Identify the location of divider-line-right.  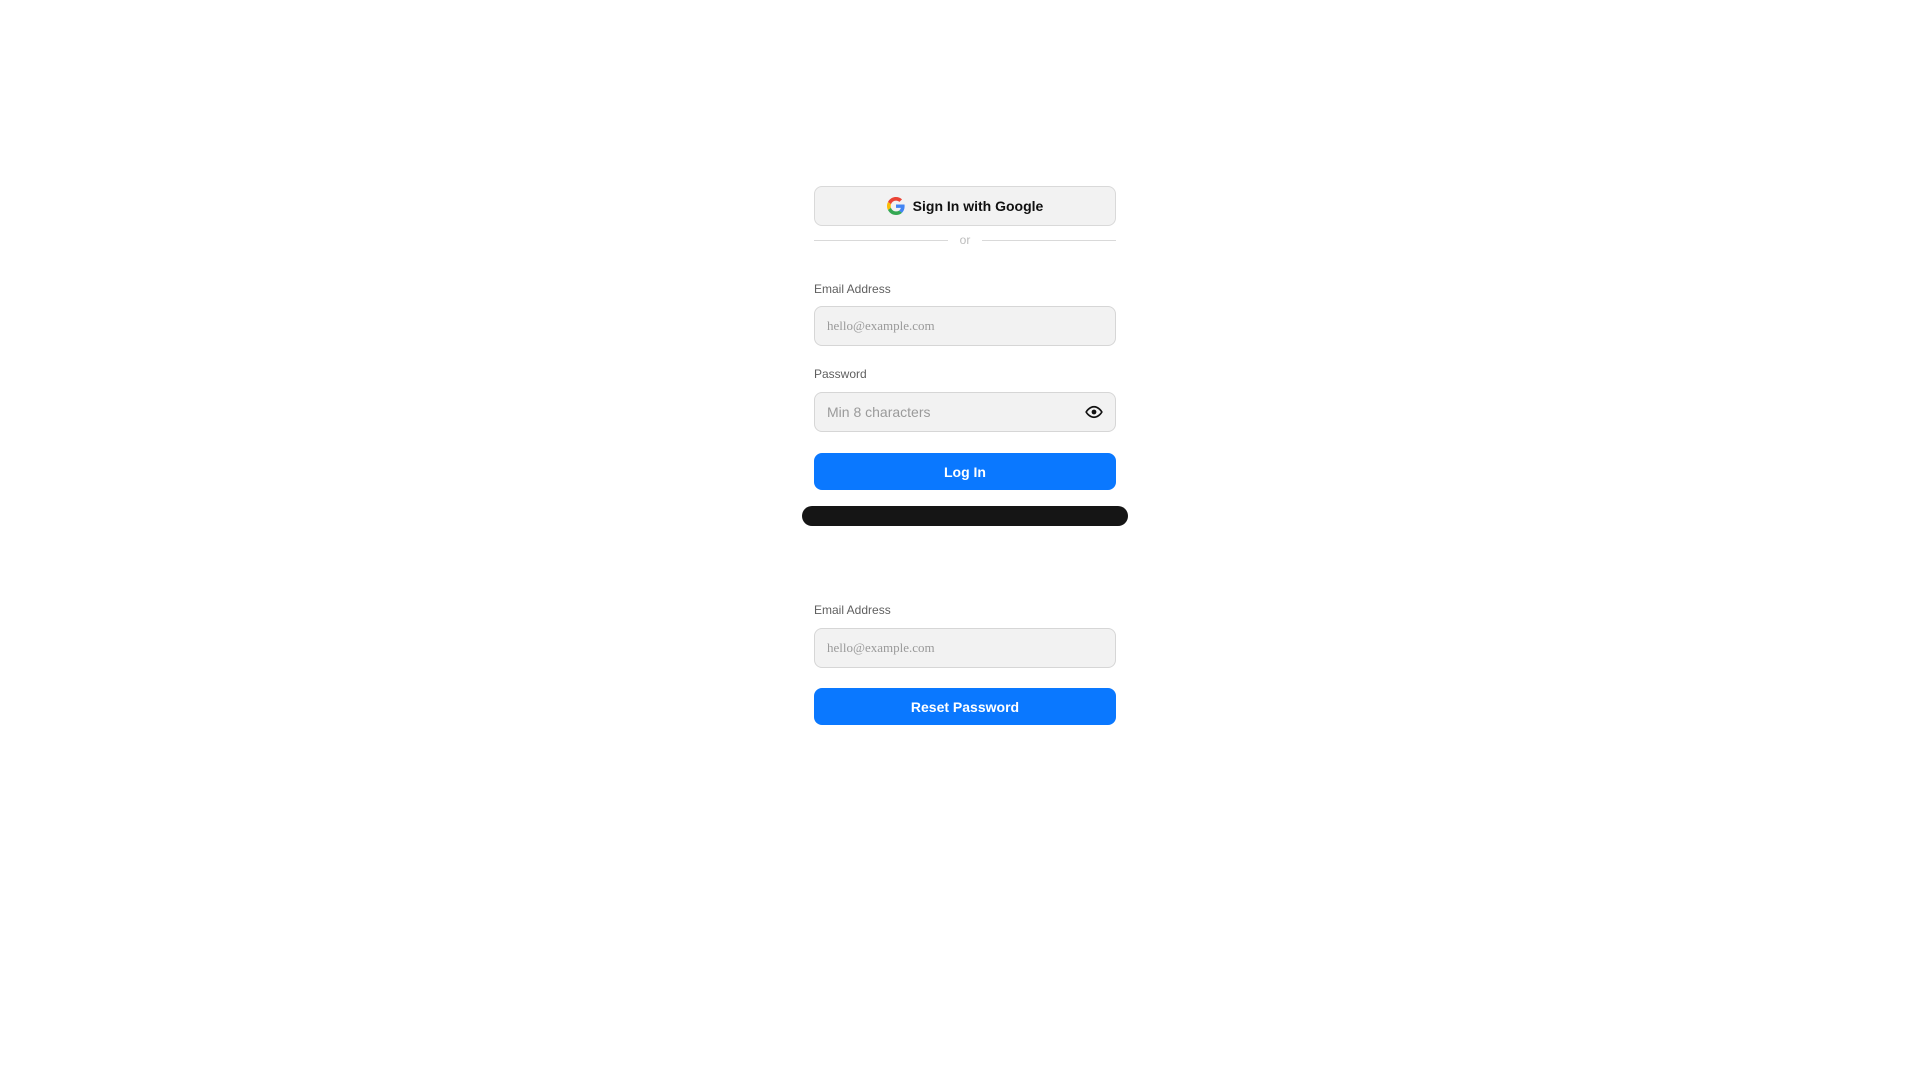
(1049, 240).